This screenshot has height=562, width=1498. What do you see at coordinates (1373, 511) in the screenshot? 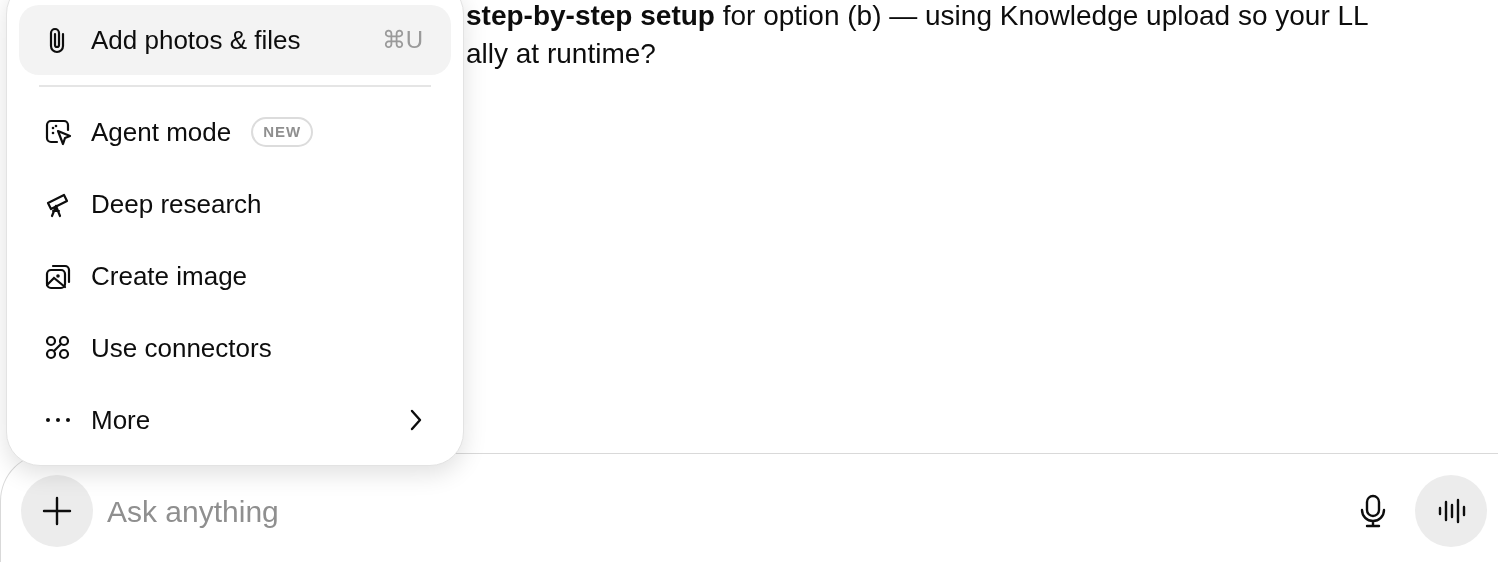
I see `microphone-icon` at bounding box center [1373, 511].